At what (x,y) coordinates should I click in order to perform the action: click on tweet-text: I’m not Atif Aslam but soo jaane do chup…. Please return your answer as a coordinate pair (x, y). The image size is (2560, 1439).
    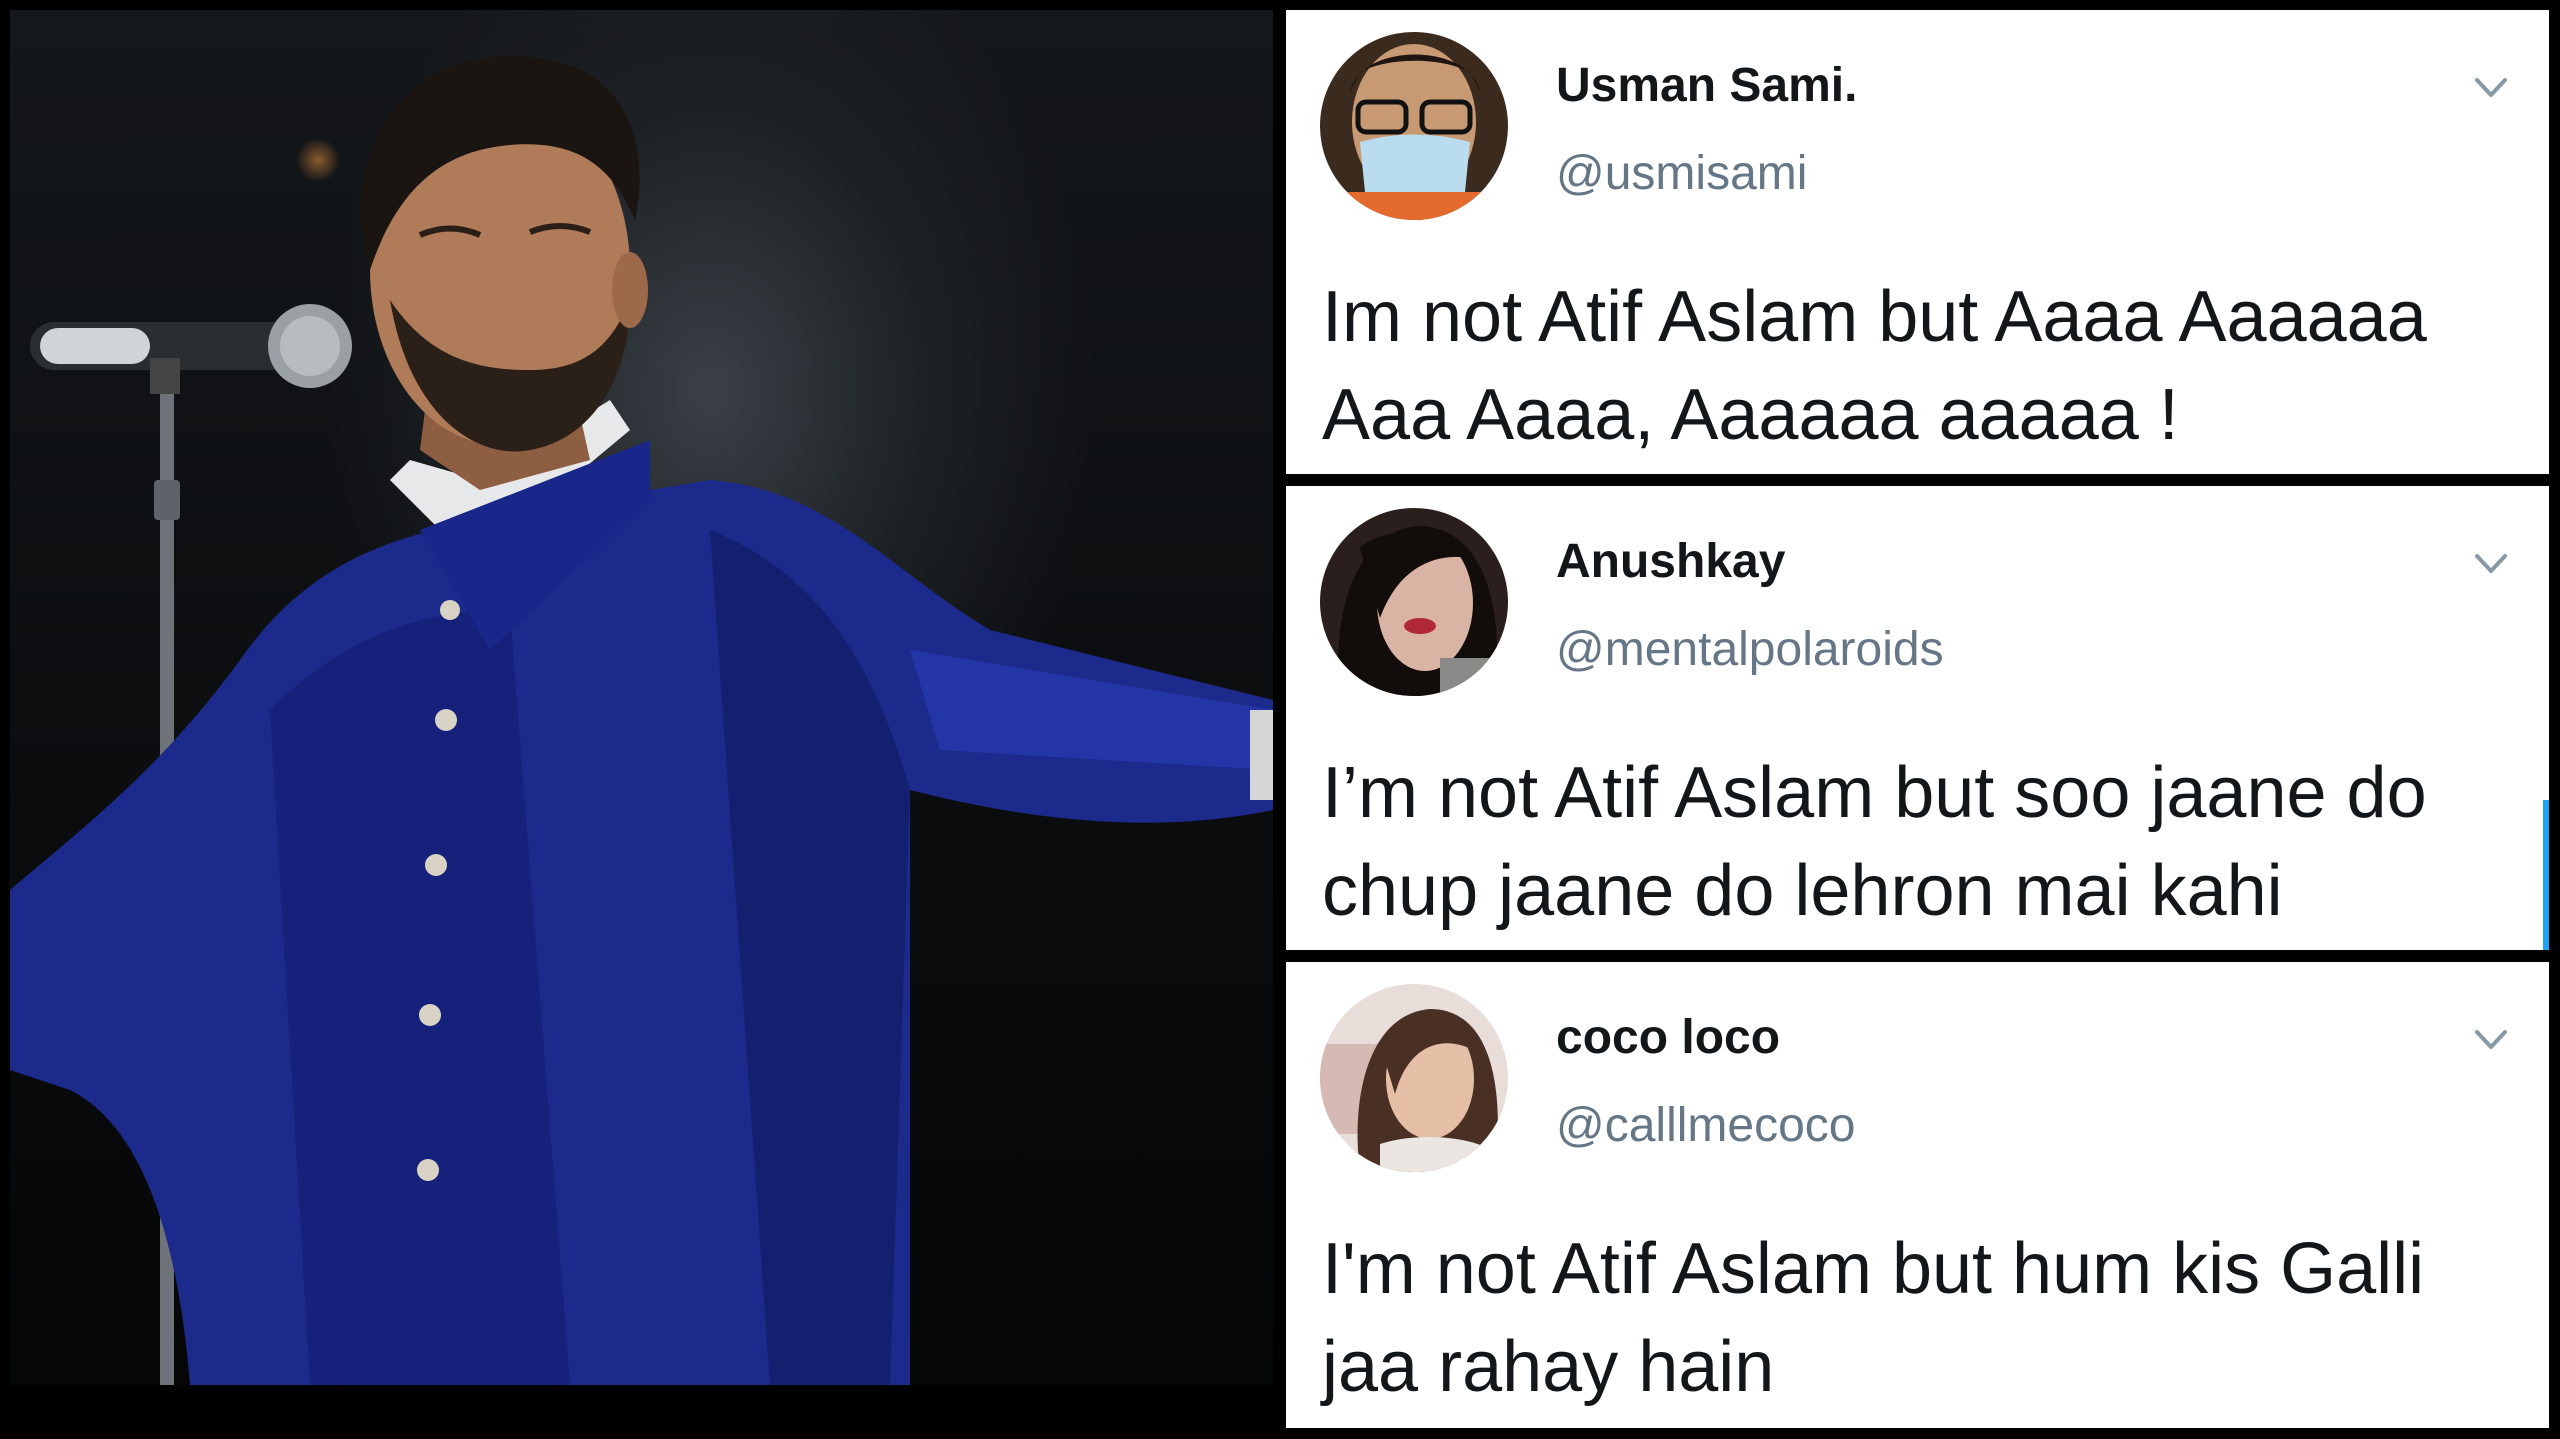
    Looking at the image, I should click on (1874, 842).